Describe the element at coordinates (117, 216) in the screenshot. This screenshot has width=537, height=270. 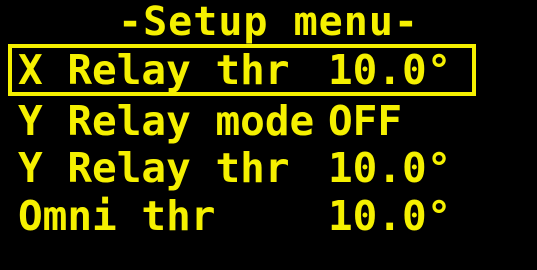
I see `menu-item-label: Omni thr` at that location.